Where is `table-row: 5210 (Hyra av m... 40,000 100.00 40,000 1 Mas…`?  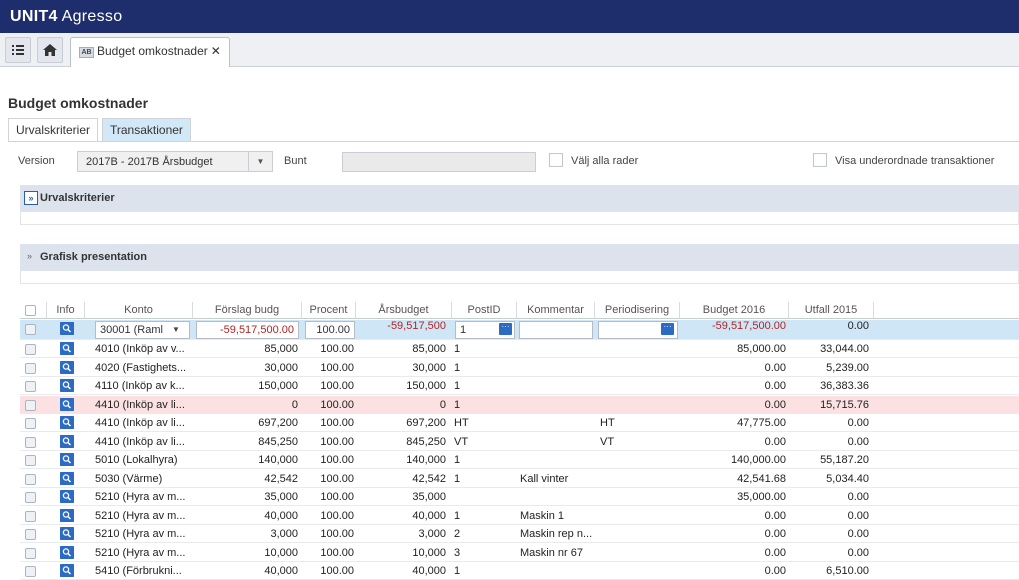 table-row: 5210 (Hyra av m... 40,000 100.00 40,000 1 Mas… is located at coordinates (519, 516).